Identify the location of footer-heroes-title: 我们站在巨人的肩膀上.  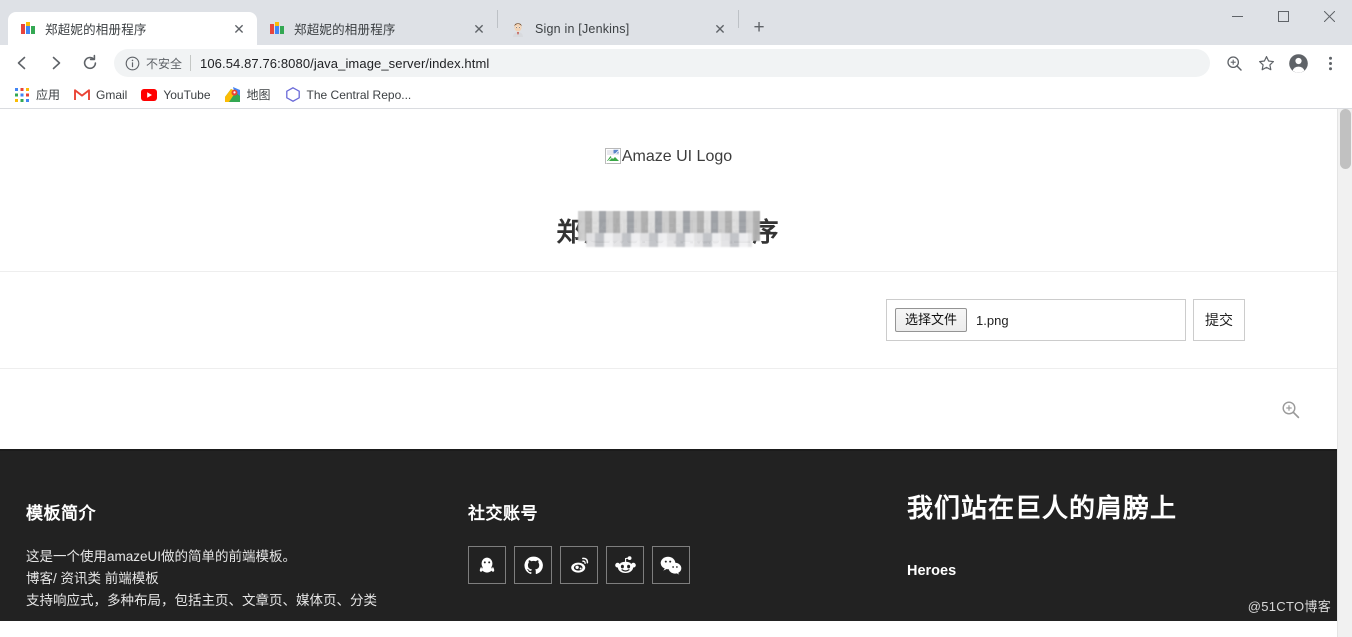
(1042, 508).